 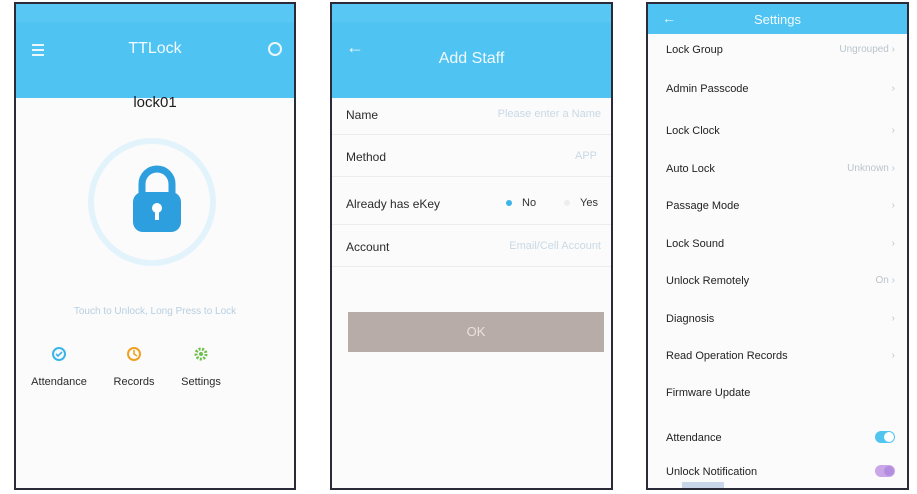 What do you see at coordinates (366, 157) in the screenshot?
I see `method-label: Method` at bounding box center [366, 157].